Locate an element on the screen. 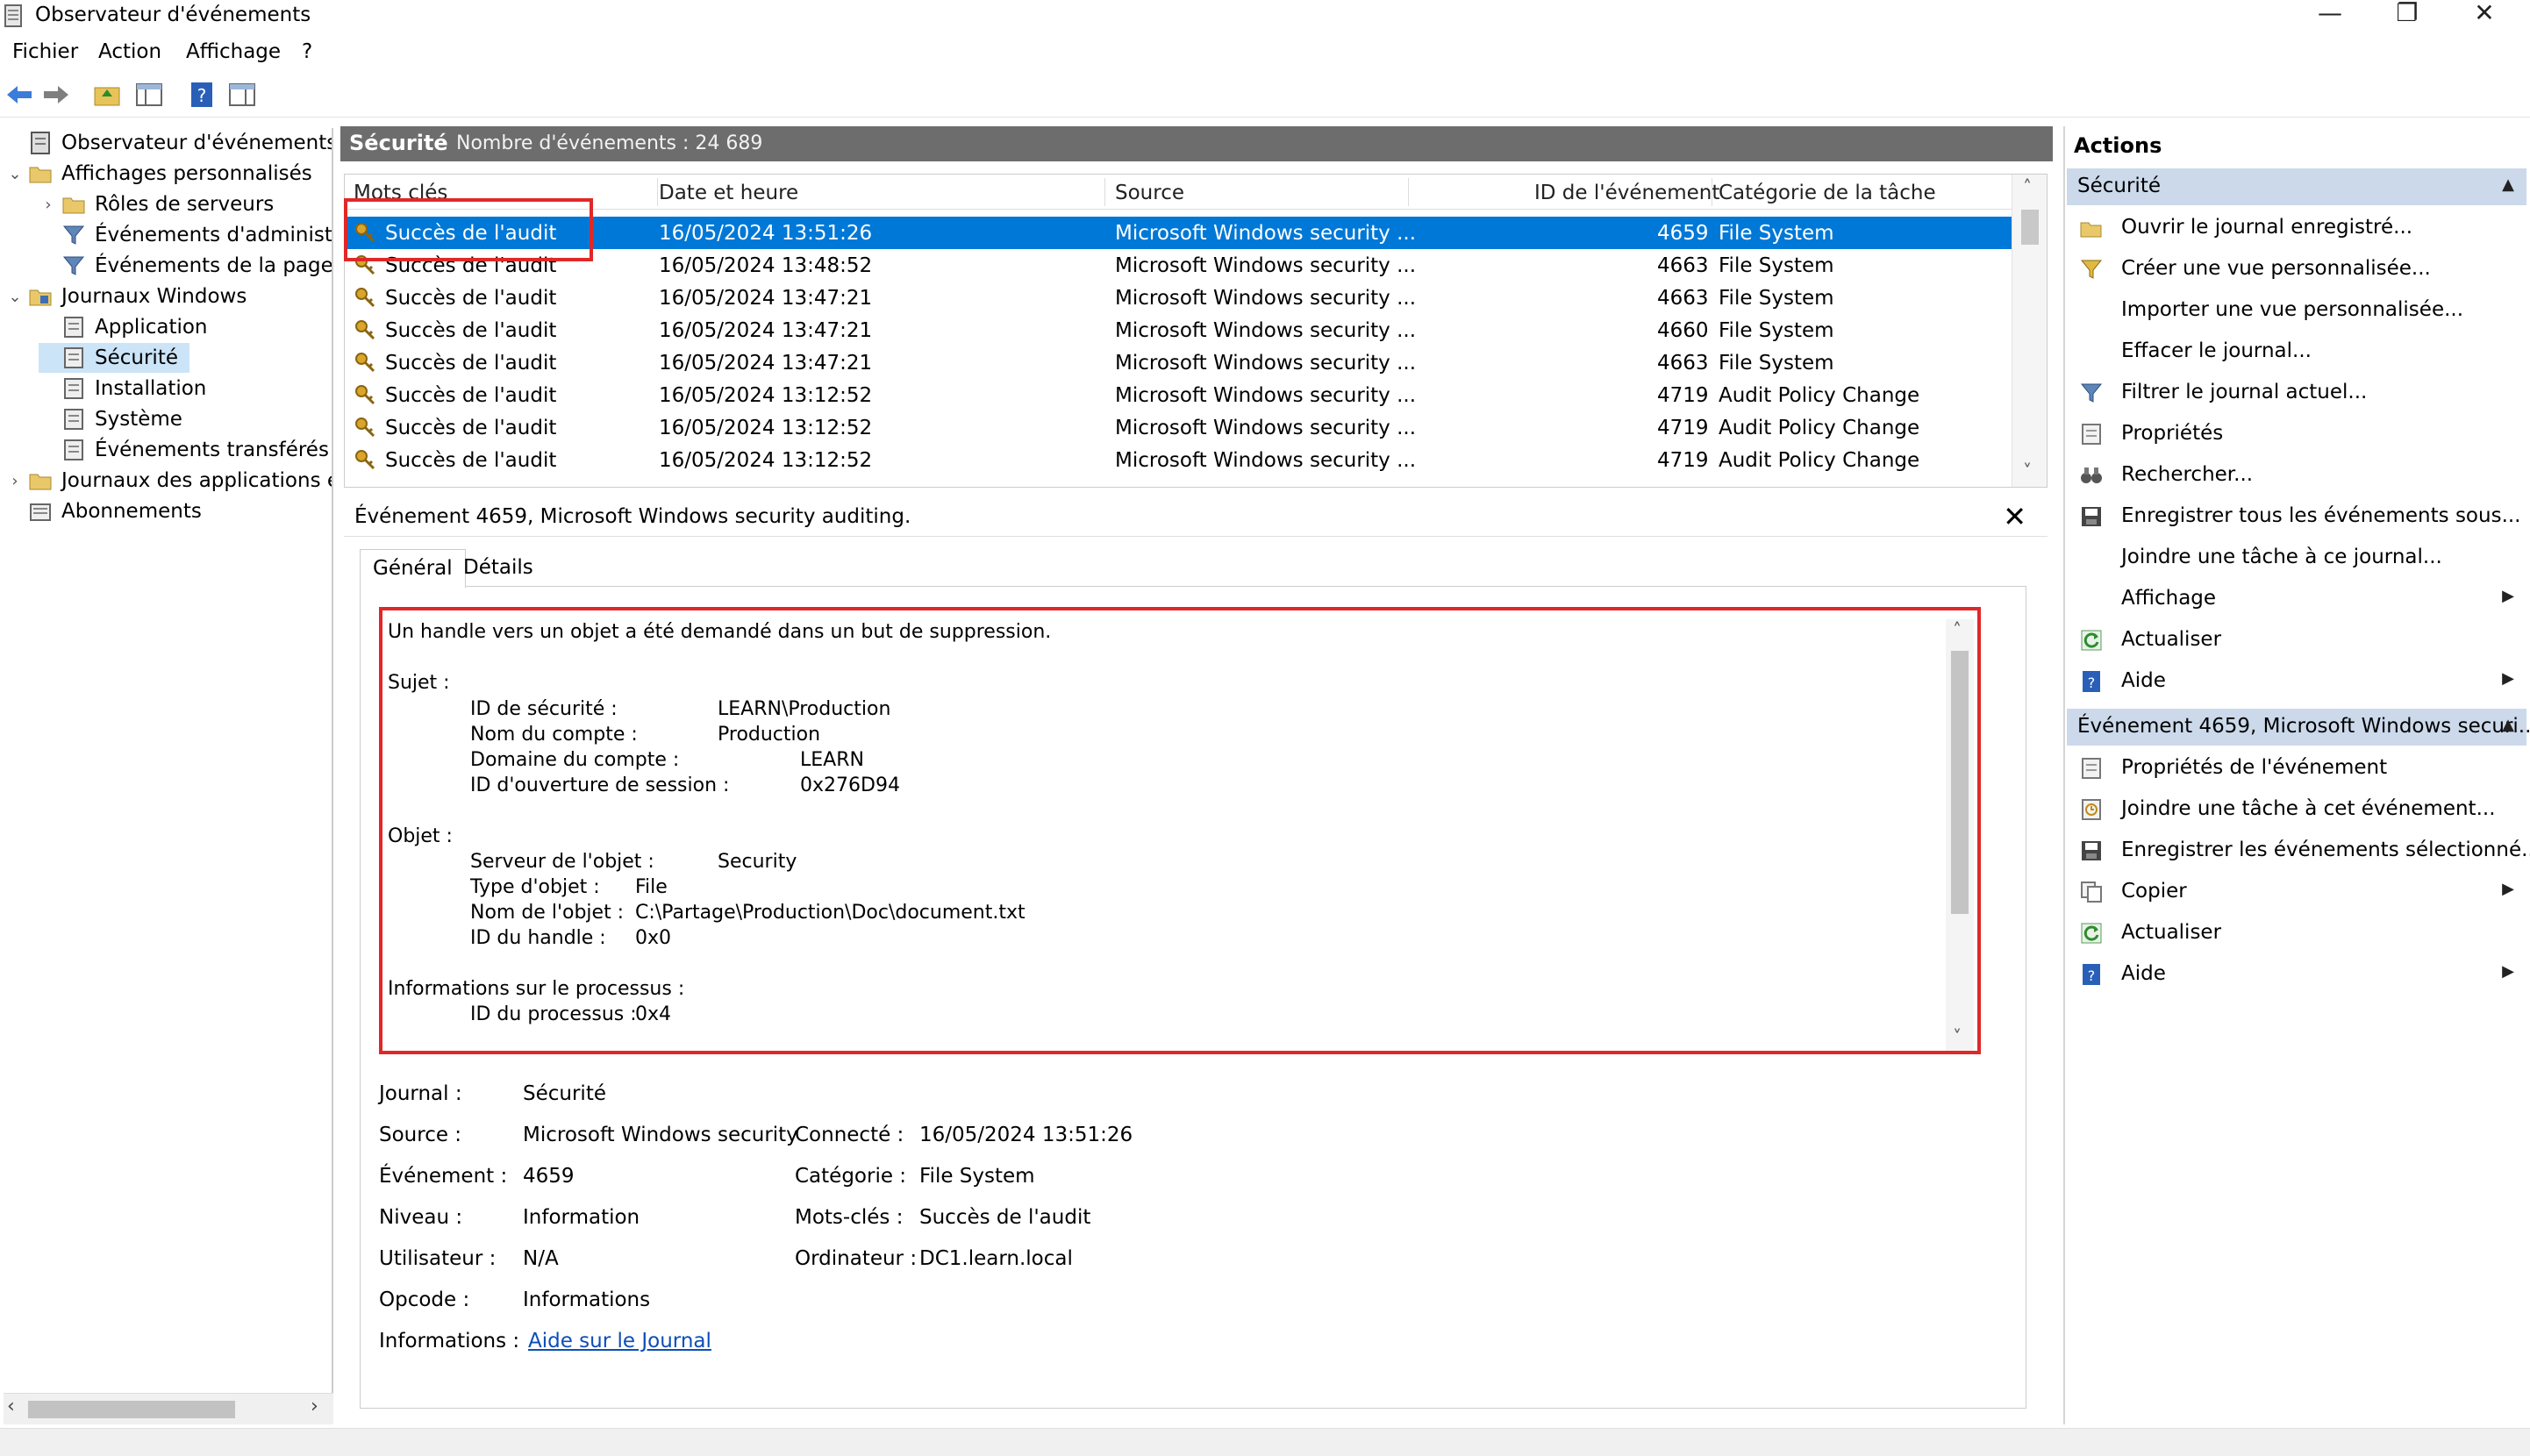  action-label: Affichage is located at coordinates (2169, 598).